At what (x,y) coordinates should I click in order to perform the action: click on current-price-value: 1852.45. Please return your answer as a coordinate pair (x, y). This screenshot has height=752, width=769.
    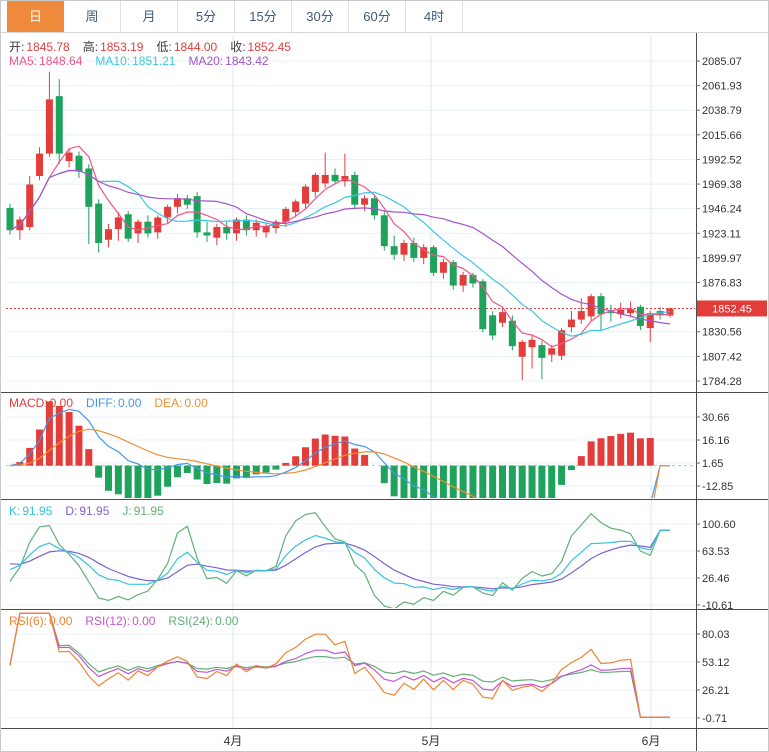
    Looking at the image, I should click on (732, 309).